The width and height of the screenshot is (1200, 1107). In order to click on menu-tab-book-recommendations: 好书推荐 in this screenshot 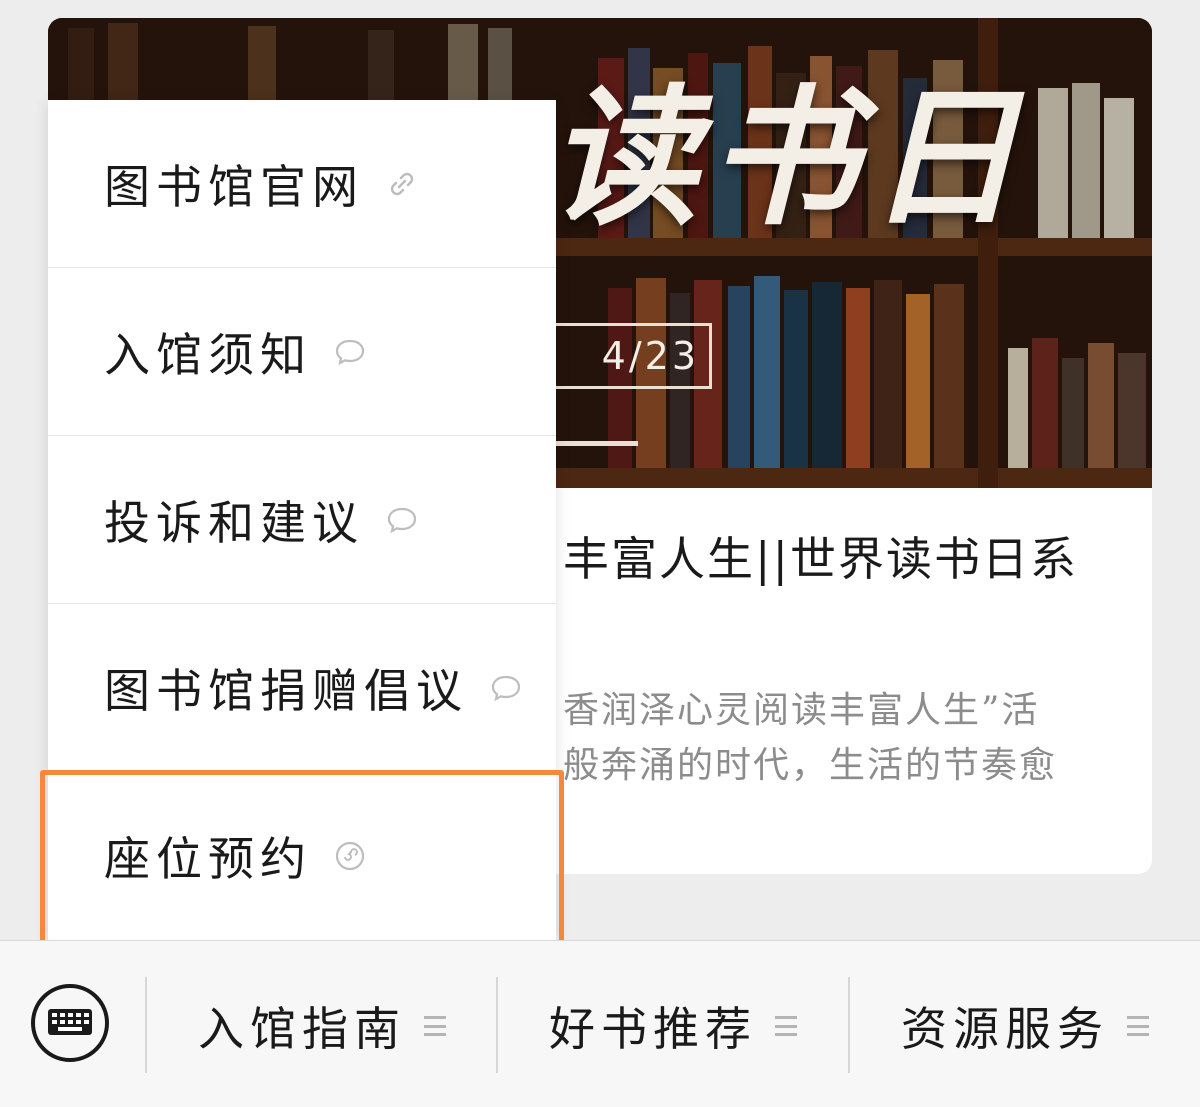, I will do `click(673, 1026)`.